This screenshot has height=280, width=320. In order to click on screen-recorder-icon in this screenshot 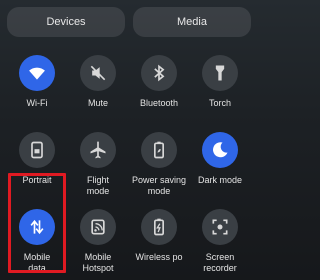, I will do `click(220, 227)`.